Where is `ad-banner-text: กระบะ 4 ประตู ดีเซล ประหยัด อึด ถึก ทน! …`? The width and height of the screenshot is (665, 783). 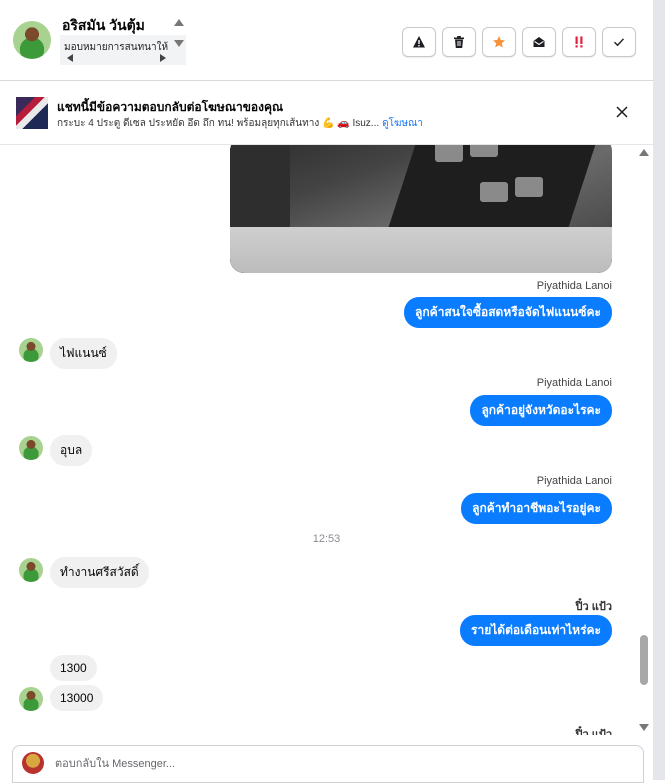
ad-banner-text: กระบะ 4 ประตู ดีเซล ประหยัด อึด ถึก ทน! … is located at coordinates (218, 123).